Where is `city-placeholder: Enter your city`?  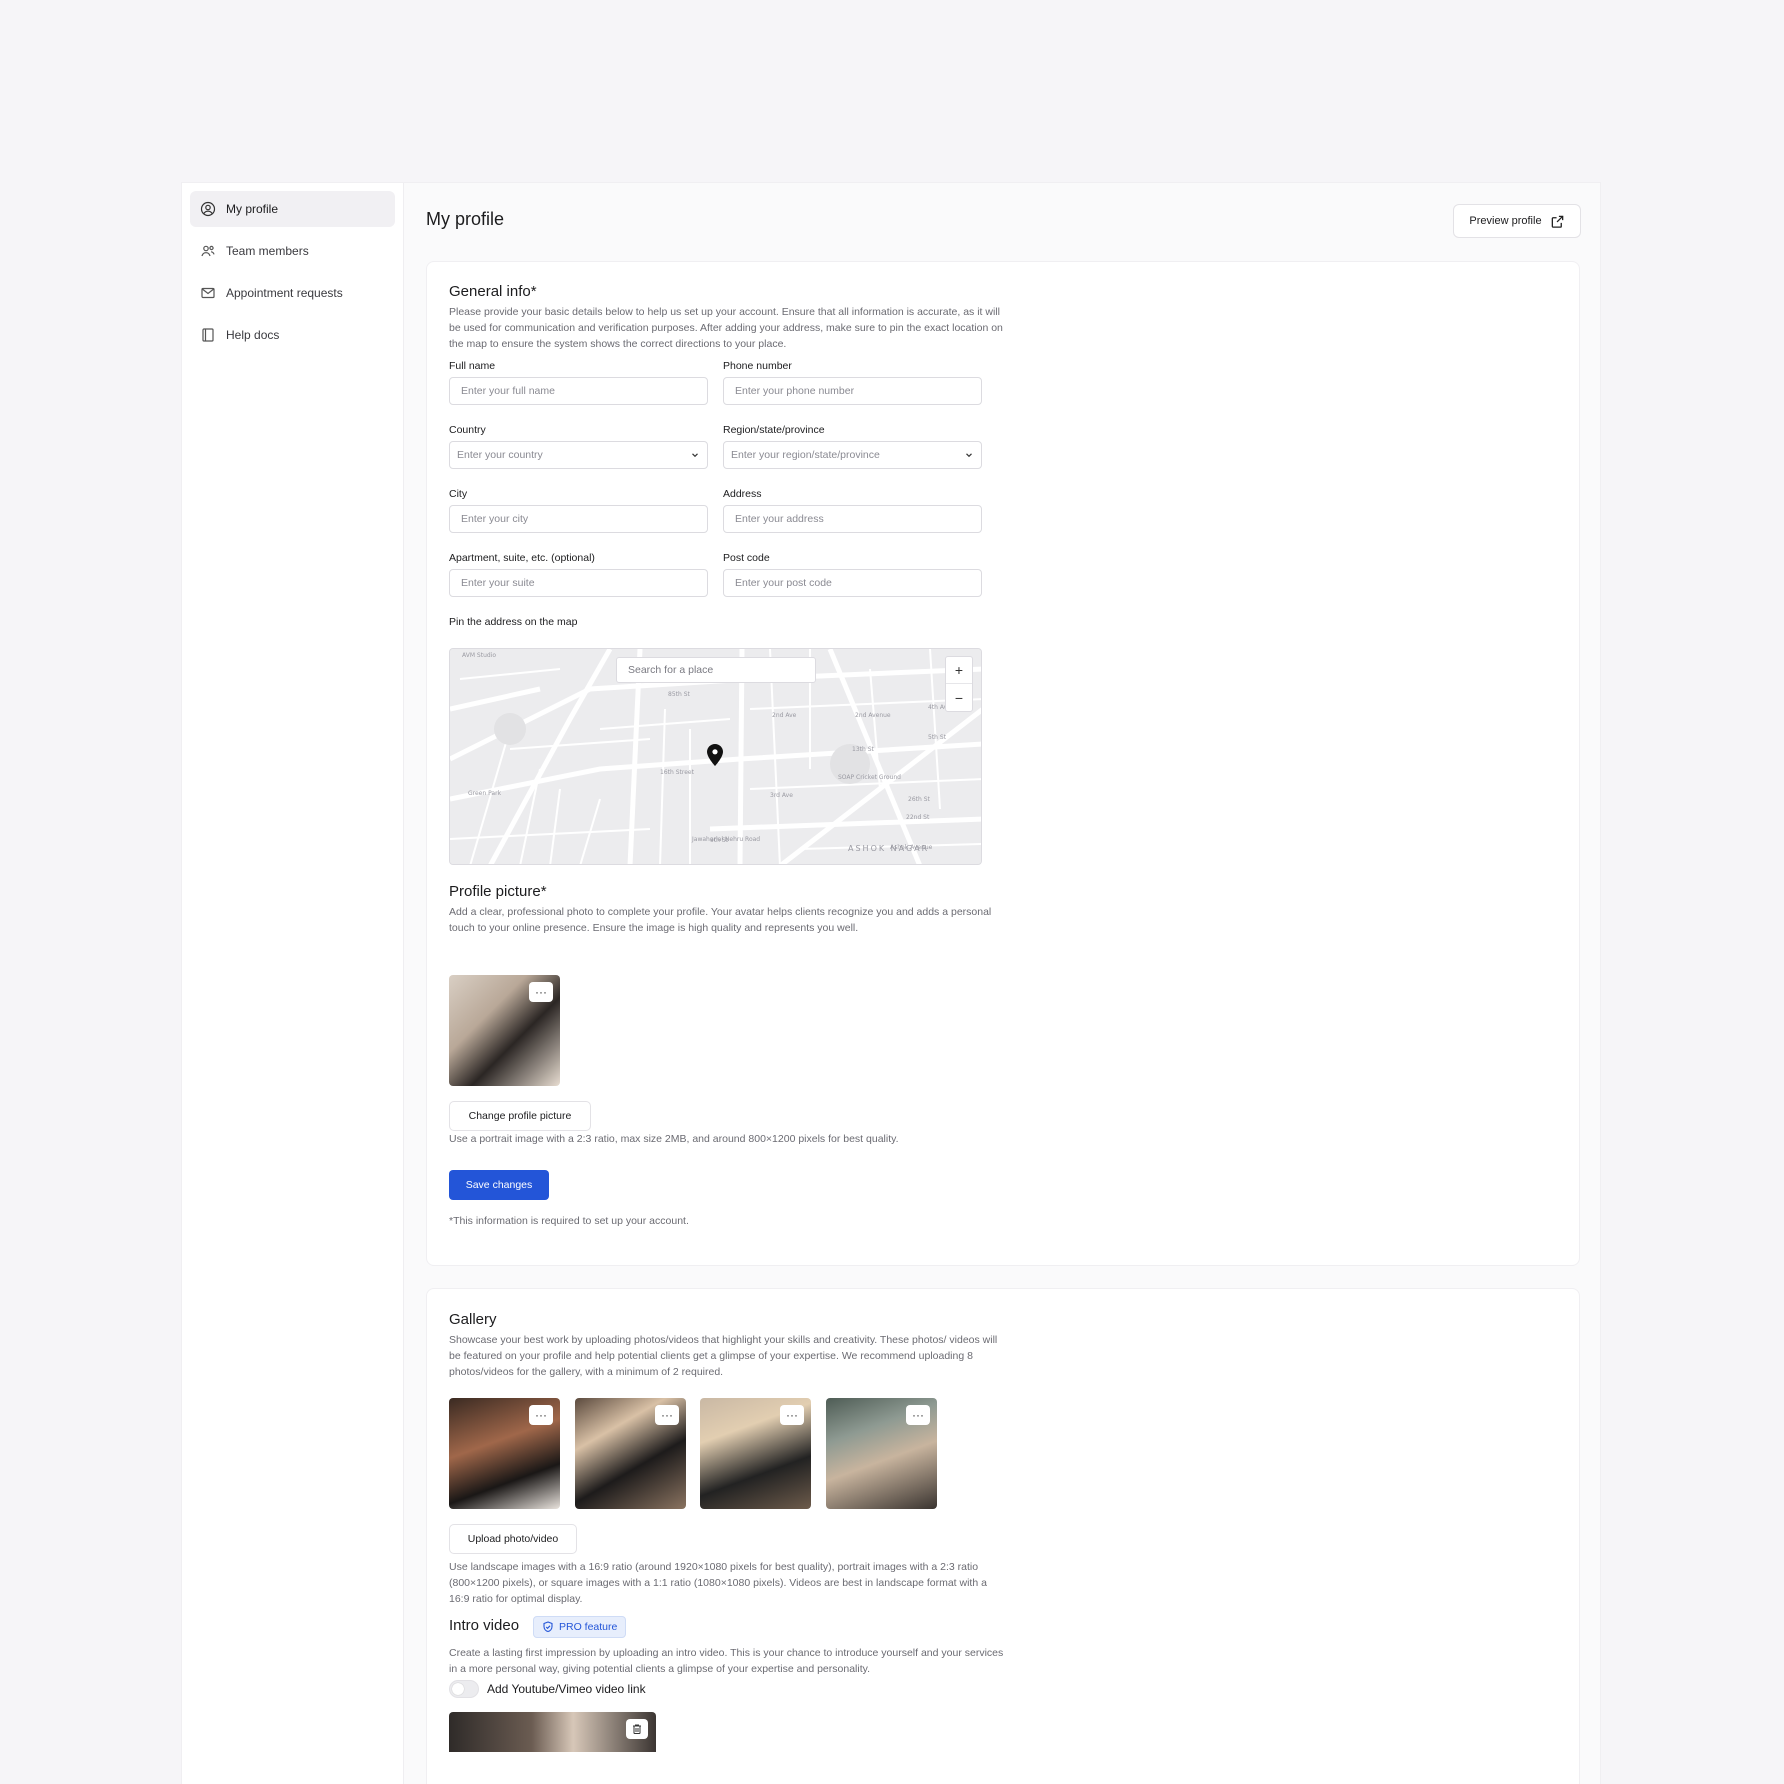
city-placeholder: Enter your city is located at coordinates (495, 519).